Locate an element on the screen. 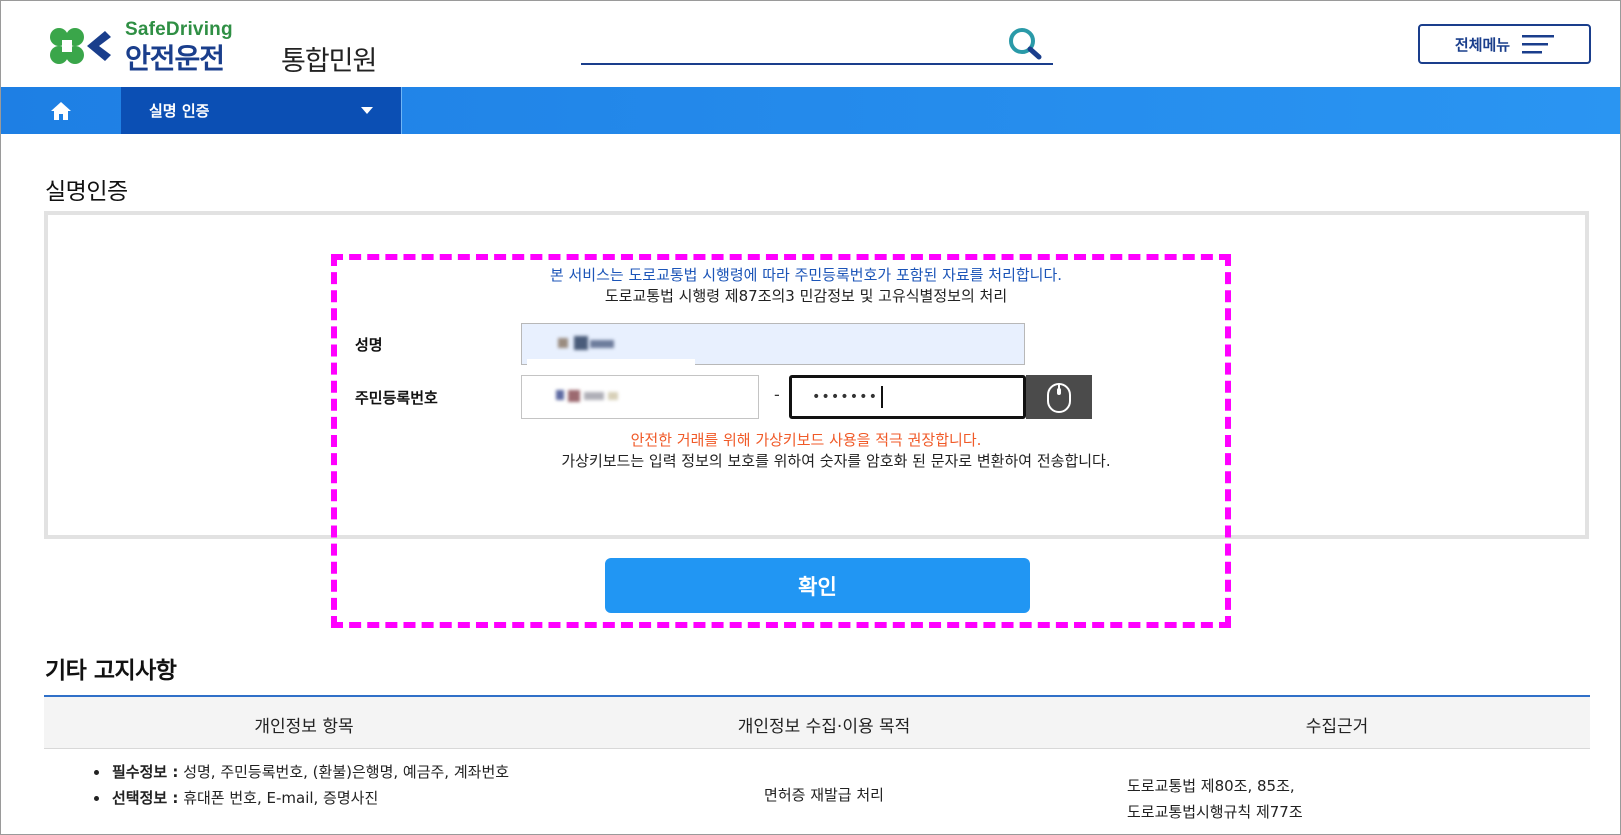 The width and height of the screenshot is (1621, 835). table-header-cell: 수집근거 is located at coordinates (1337, 727).